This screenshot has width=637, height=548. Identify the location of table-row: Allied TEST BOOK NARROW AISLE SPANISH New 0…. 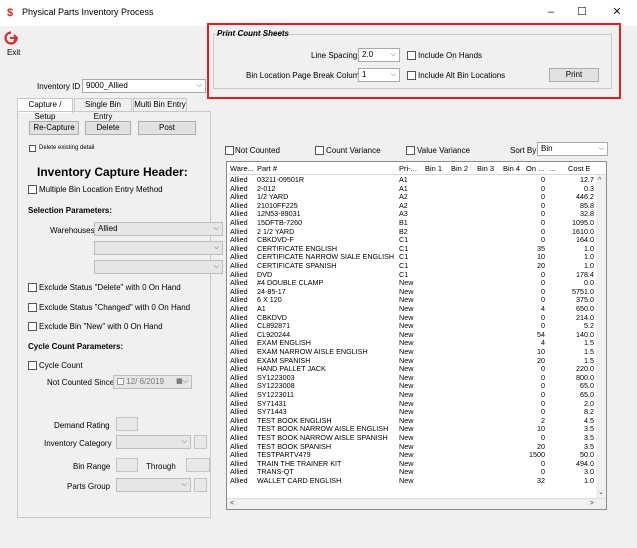
(412, 438).